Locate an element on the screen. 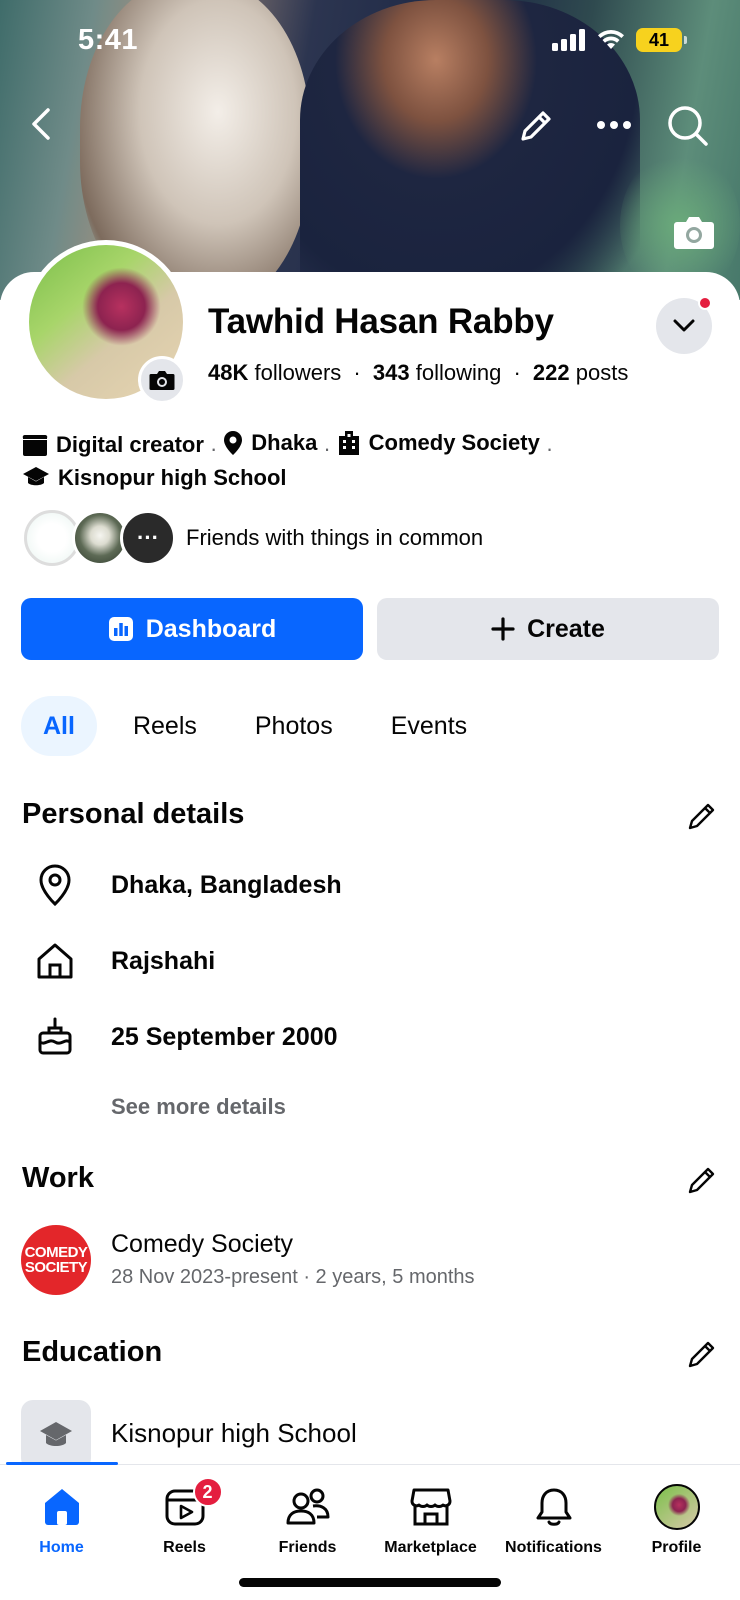 This screenshot has height=1600, width=740. nav-home-label: Home is located at coordinates (61, 1547).